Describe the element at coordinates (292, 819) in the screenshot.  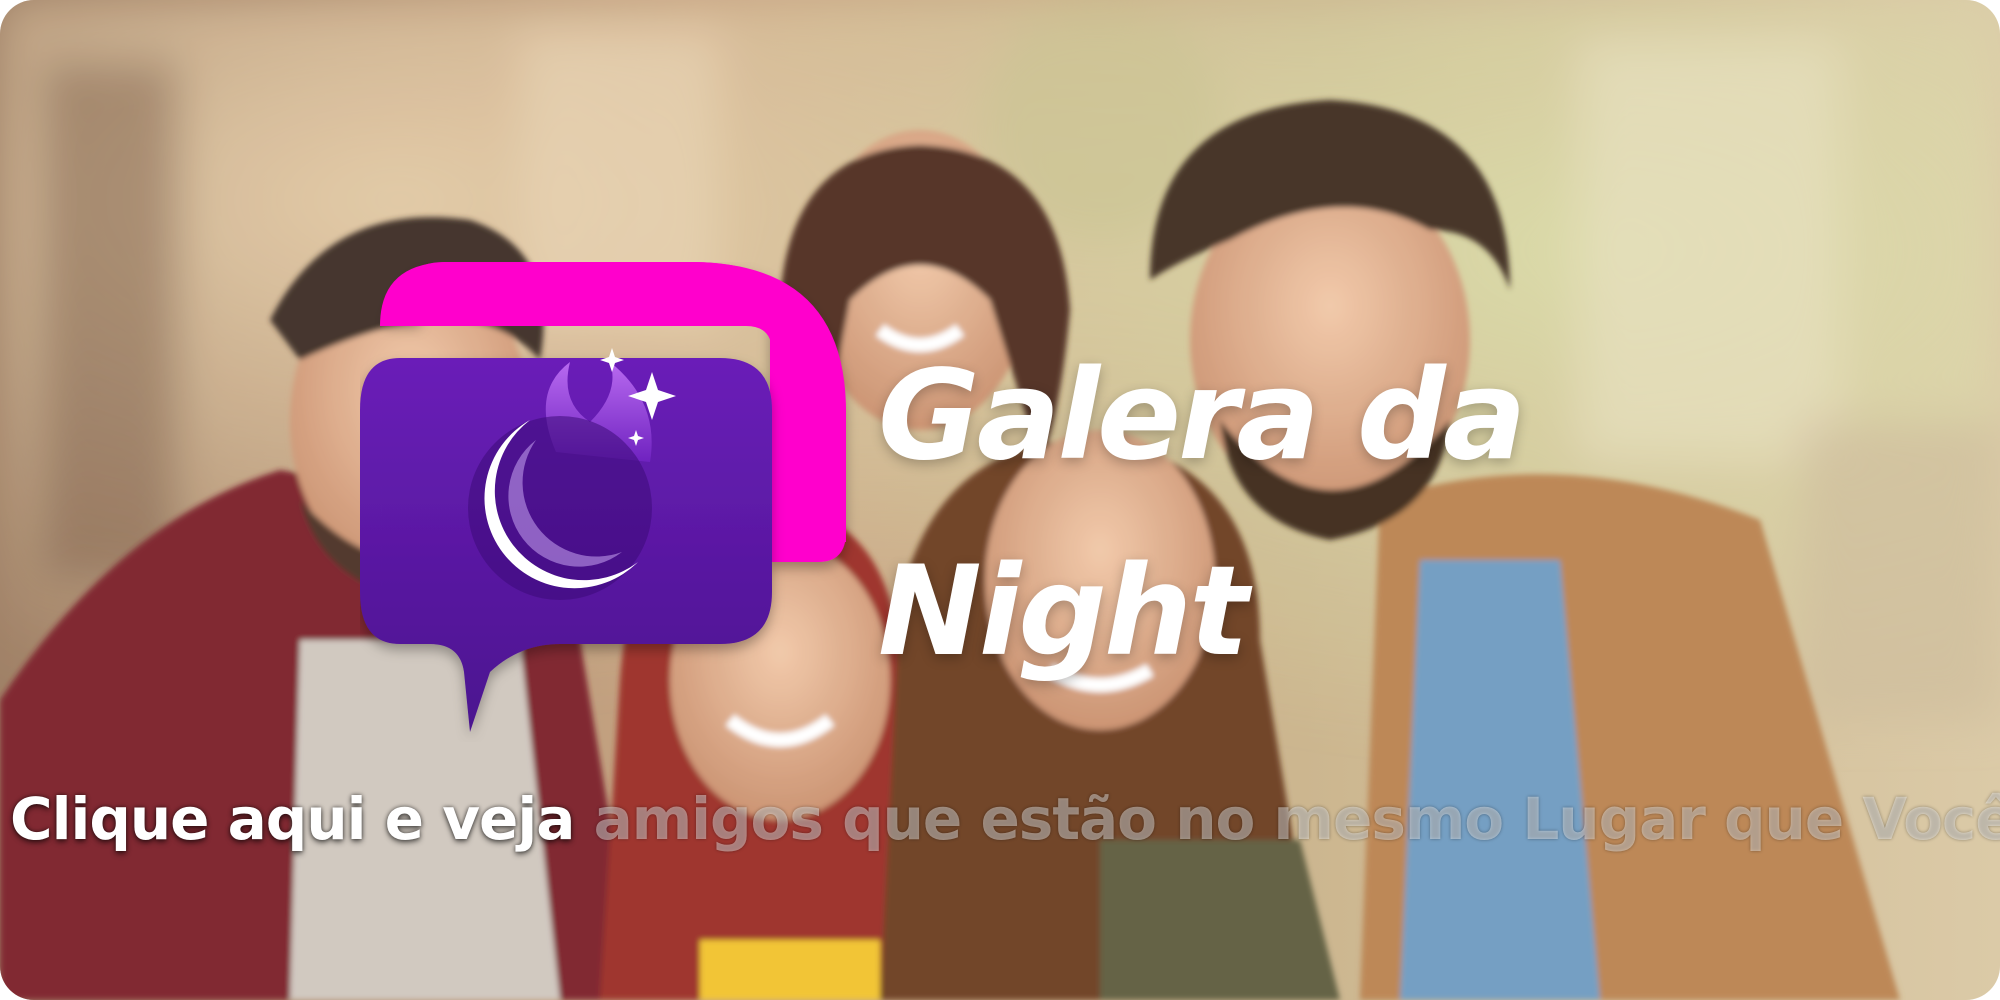
I see `call-to-action-strong: Clique aqui e veja` at that location.